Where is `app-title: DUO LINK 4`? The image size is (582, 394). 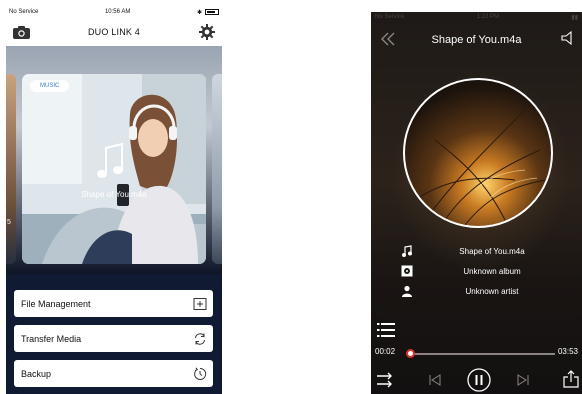
app-title: DUO LINK 4 is located at coordinates (113, 32).